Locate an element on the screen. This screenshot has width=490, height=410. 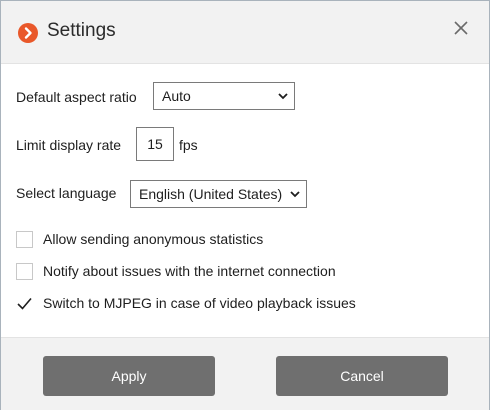
display-rate-label: Limit display rate is located at coordinates (69, 145).